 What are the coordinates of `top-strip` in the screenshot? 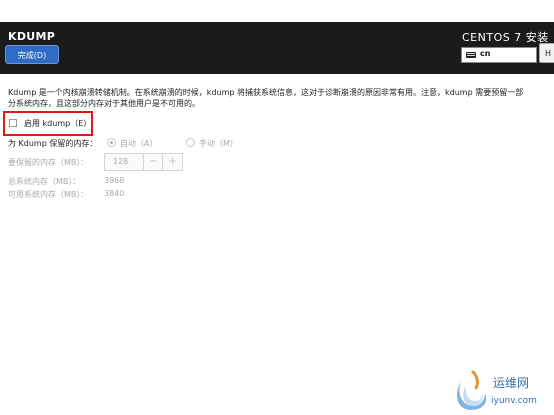 It's located at (277, 11).